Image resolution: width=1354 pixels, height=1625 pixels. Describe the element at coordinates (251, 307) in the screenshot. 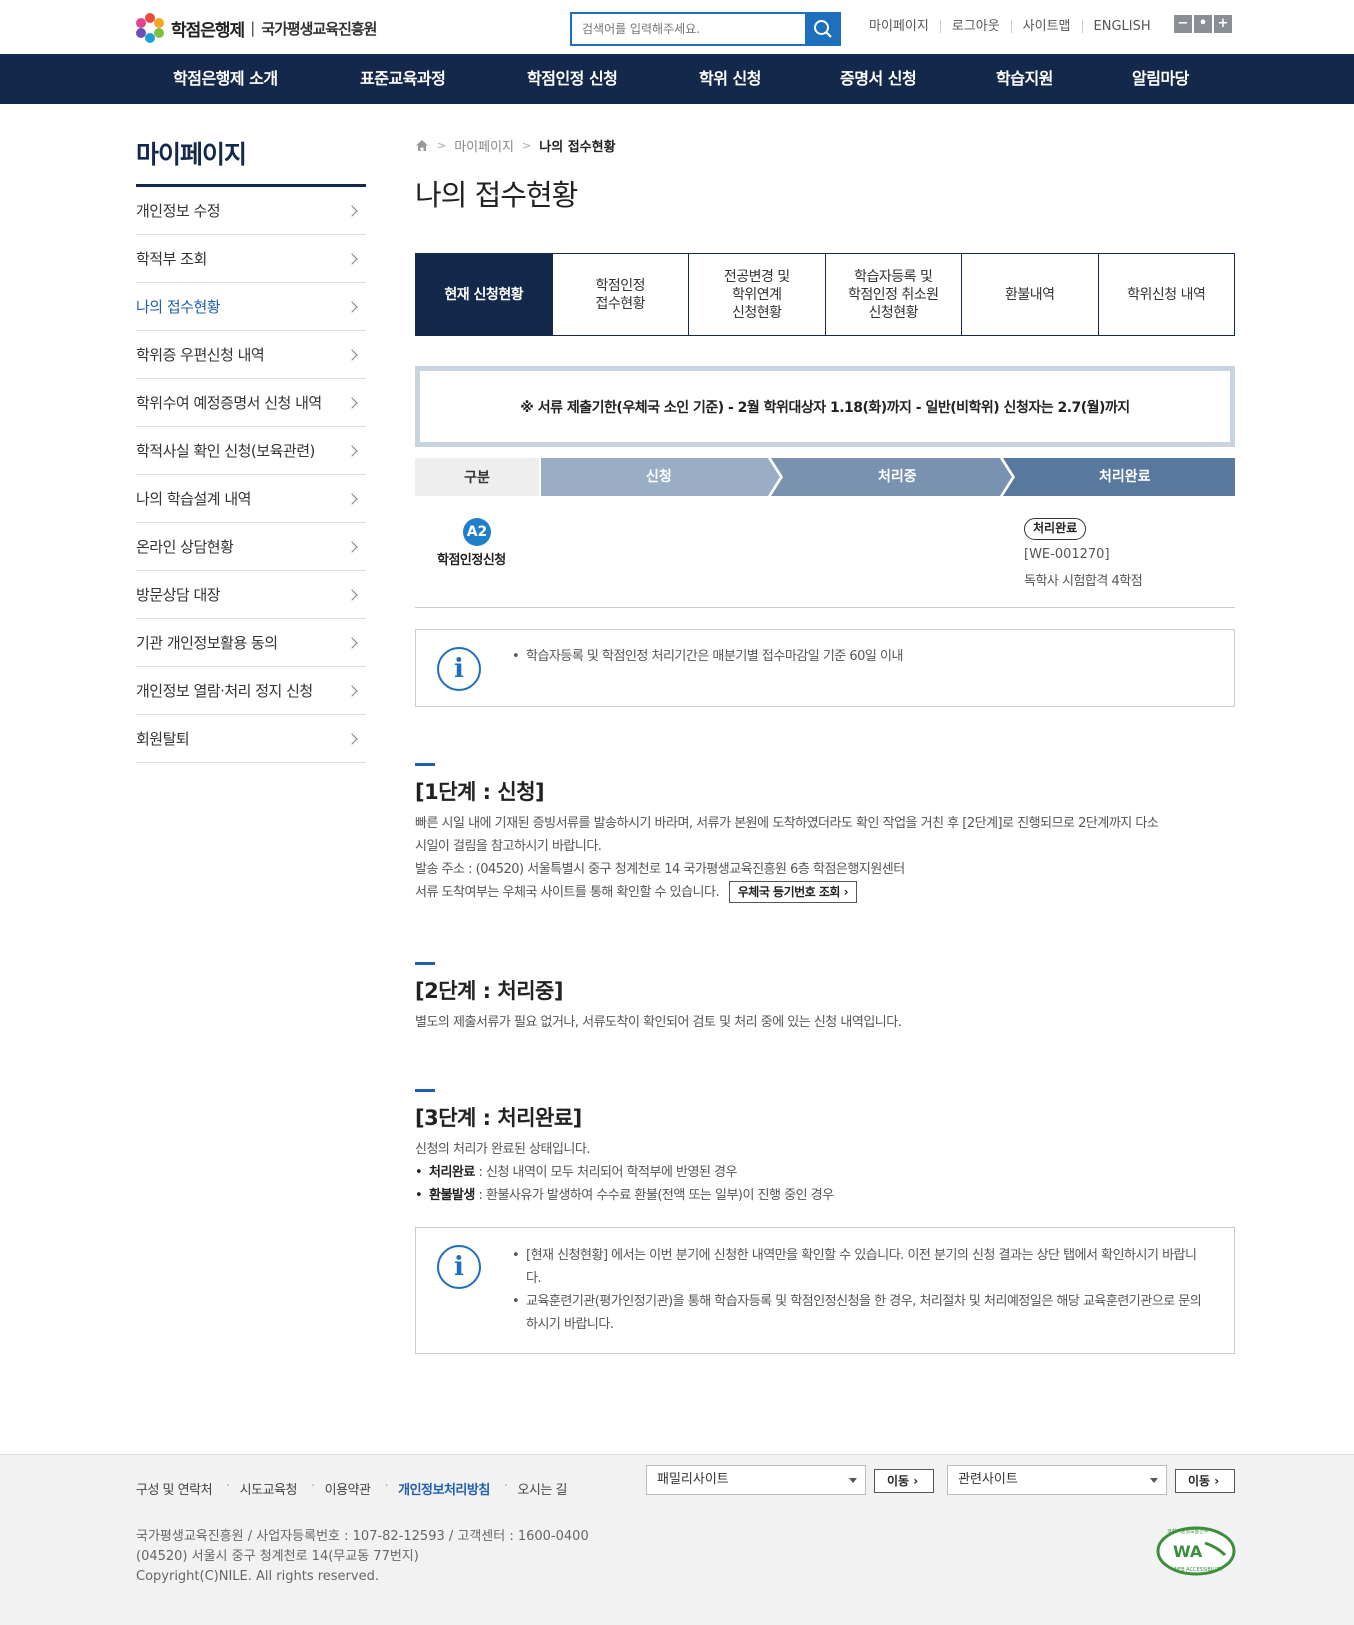

I see `lnb-item: 나의 접수현황` at that location.